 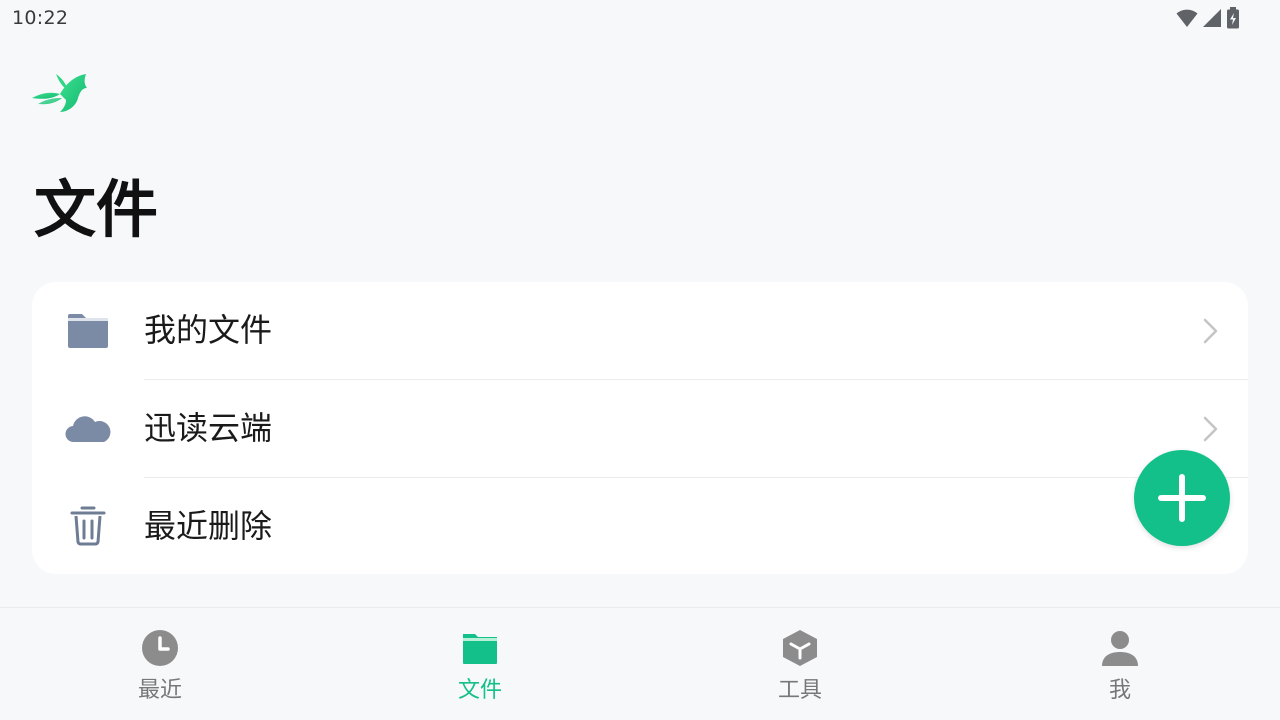 What do you see at coordinates (1119, 690) in the screenshot?
I see `nav-label: 我` at bounding box center [1119, 690].